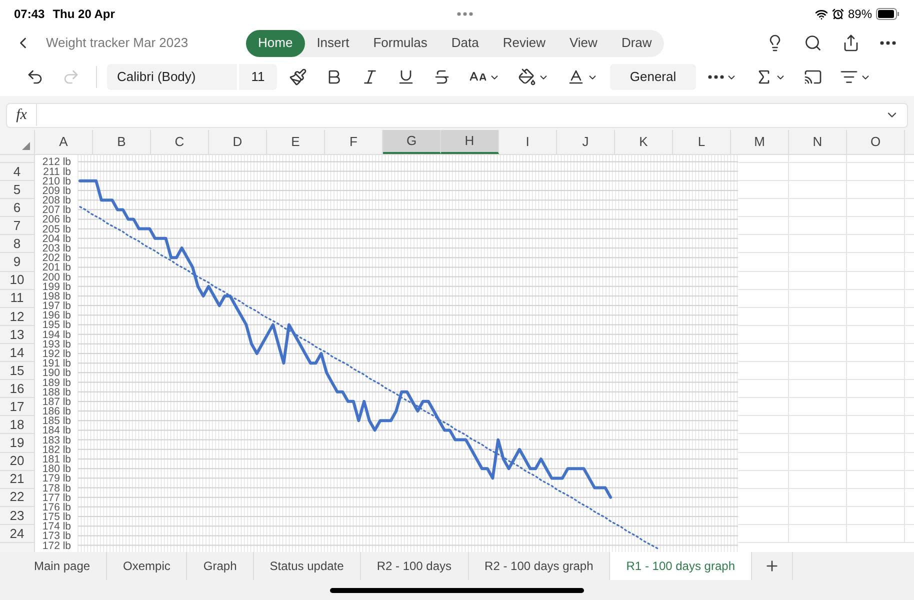 This screenshot has width=914, height=600. Describe the element at coordinates (464, 14) in the screenshot. I see `multitasking-icon` at that location.